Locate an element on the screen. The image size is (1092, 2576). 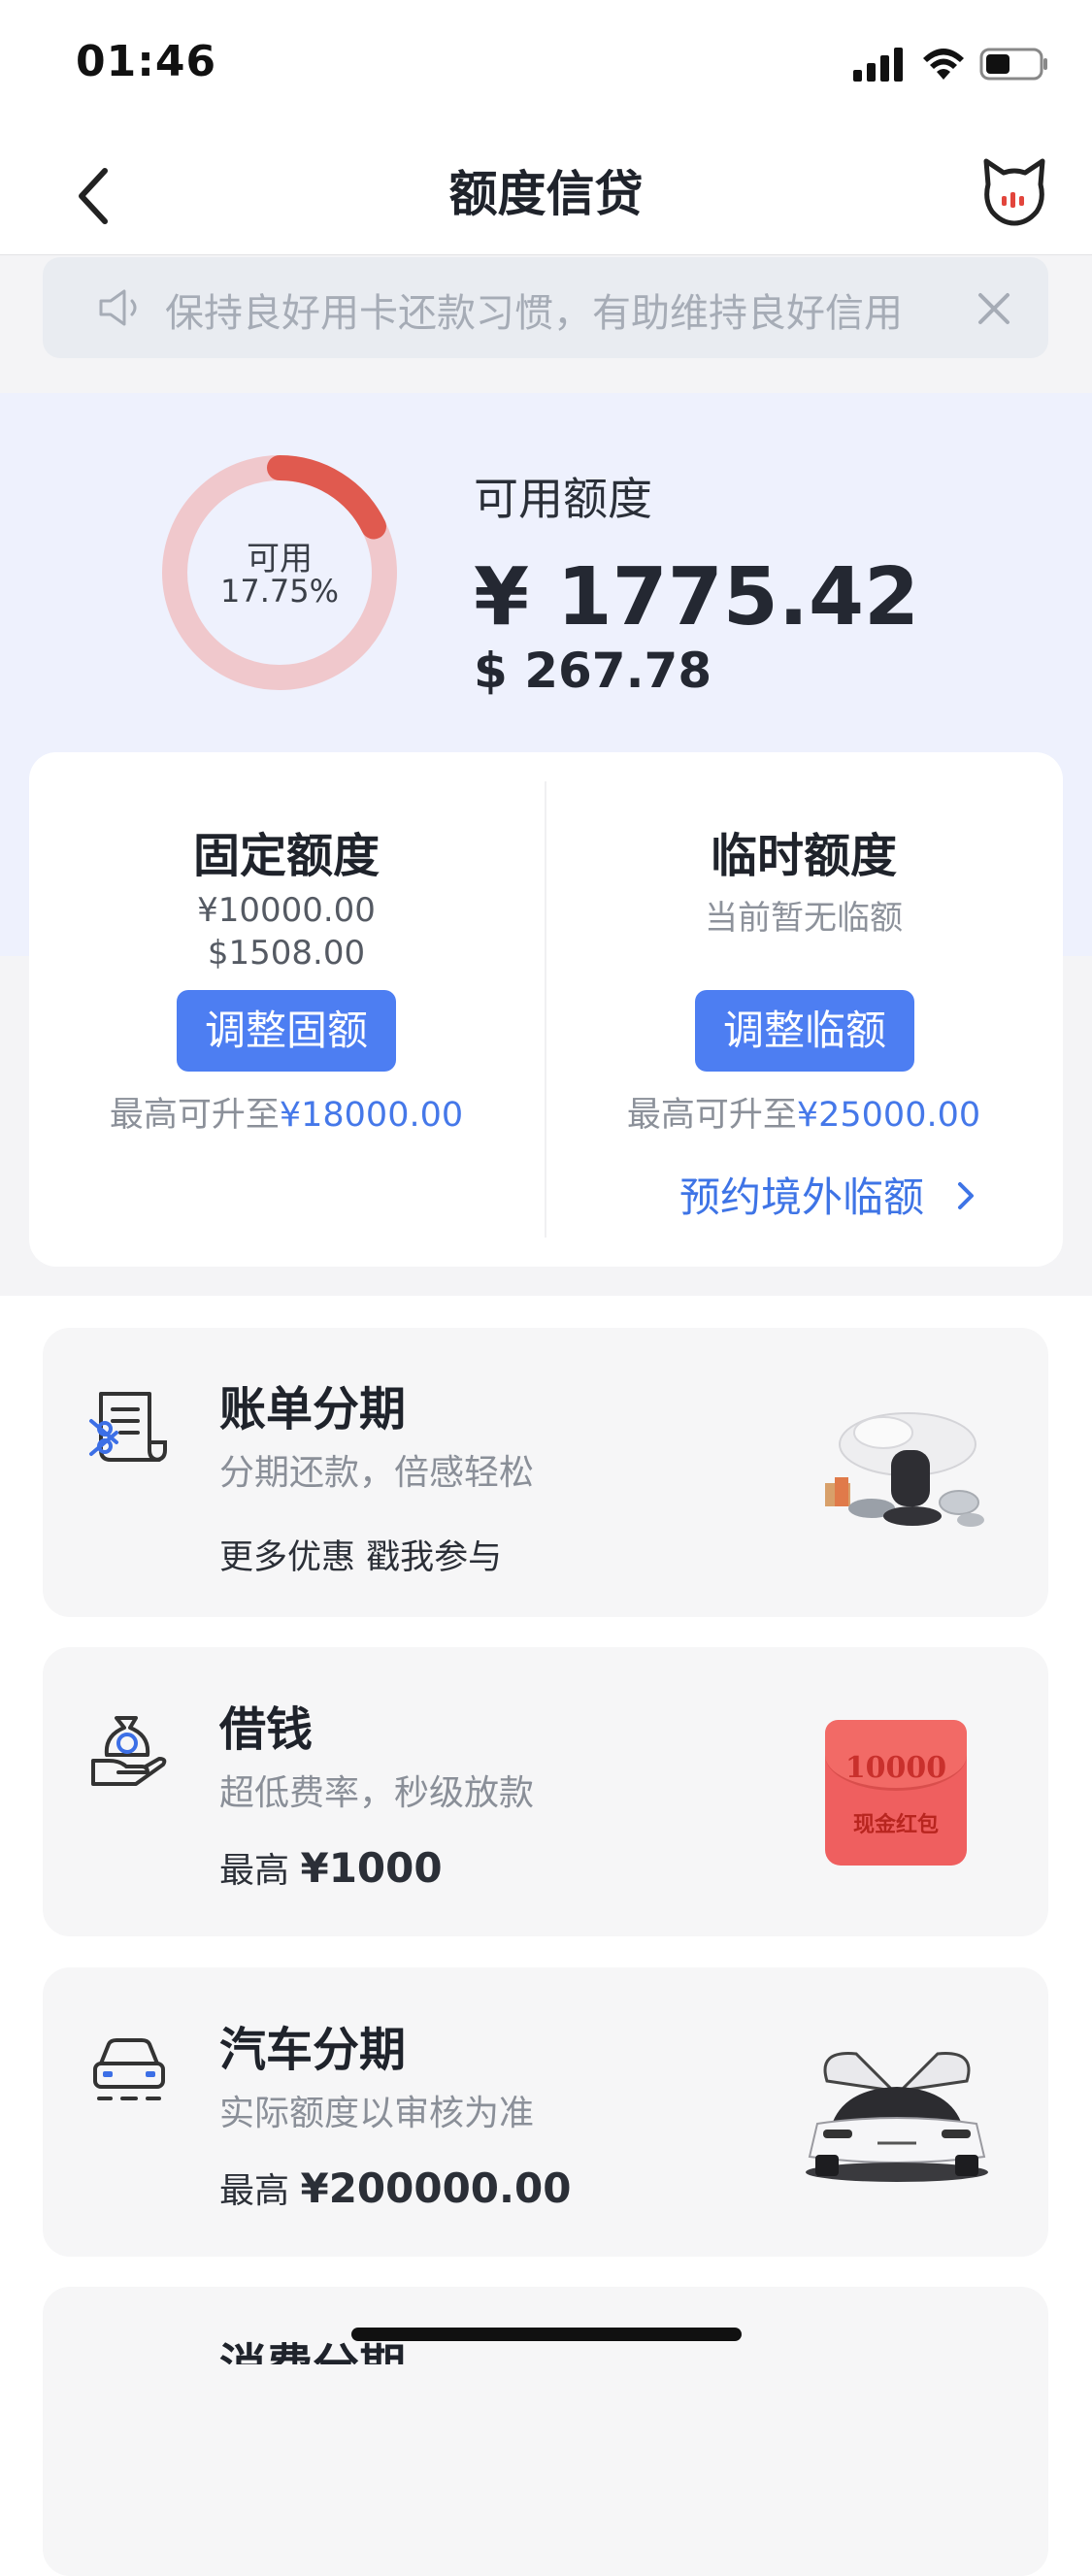
temporary-limit-max: 最高可升至¥25000.00 is located at coordinates (803, 1112).